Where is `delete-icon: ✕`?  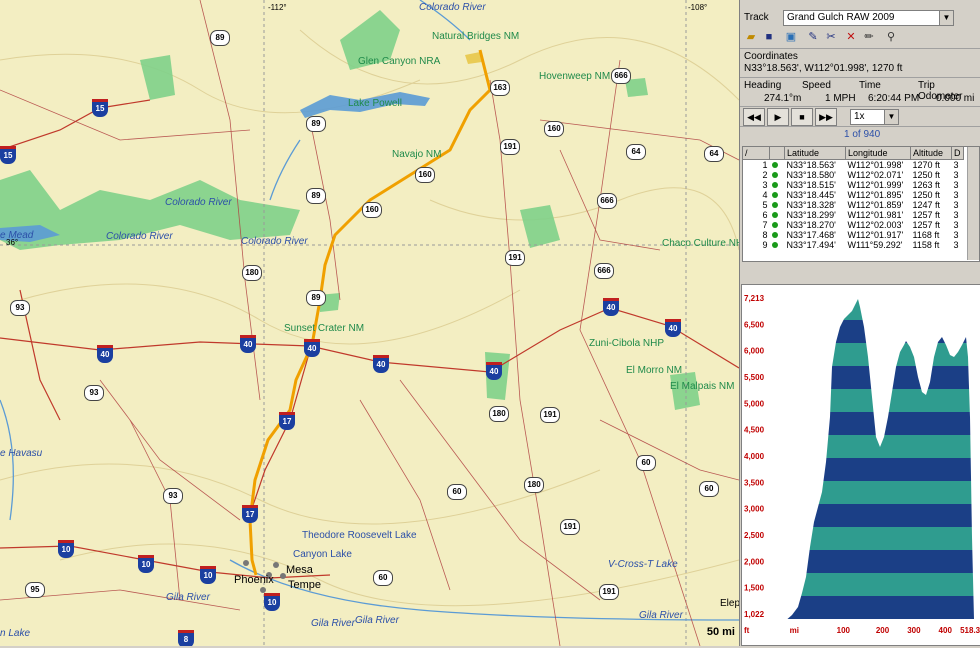 delete-icon: ✕ is located at coordinates (851, 37).